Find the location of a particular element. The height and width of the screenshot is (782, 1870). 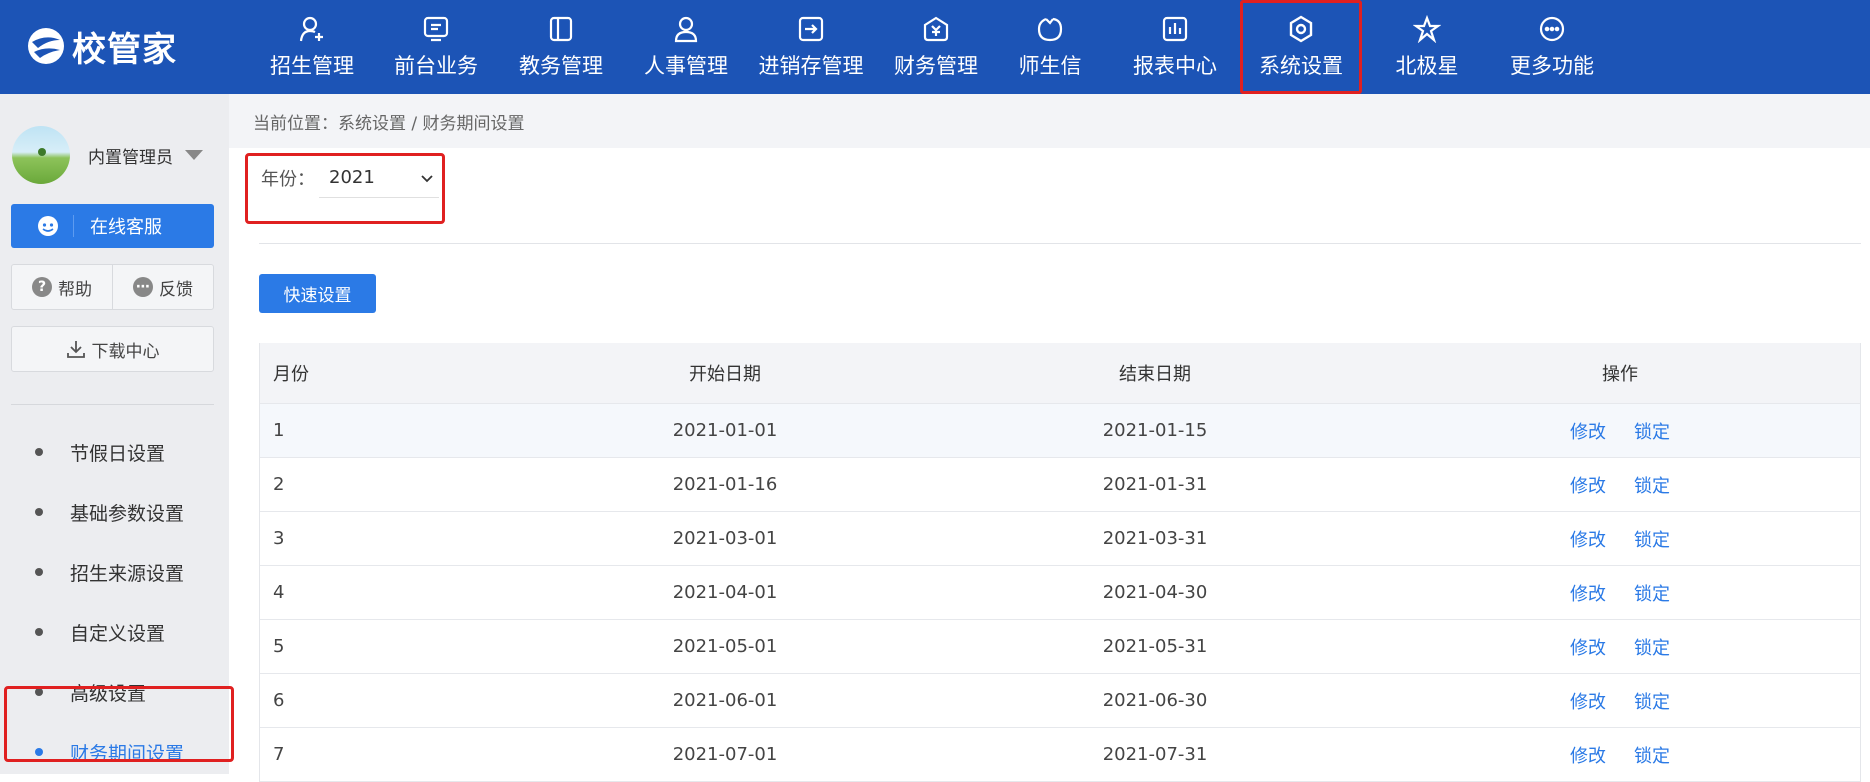

breadcrumb-path: 系统设置 / 财务期间设置 is located at coordinates (431, 123).